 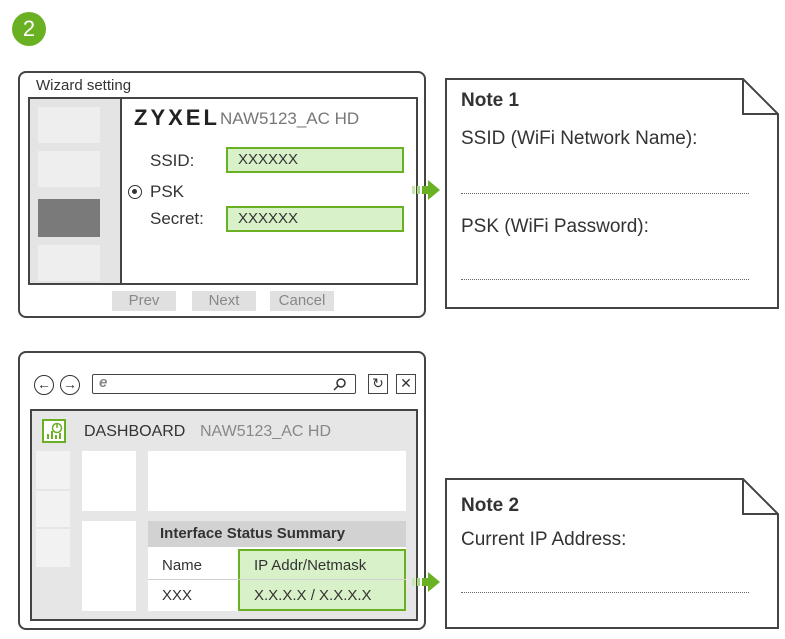 What do you see at coordinates (44, 385) in the screenshot?
I see `back-arrow-icon: ←` at bounding box center [44, 385].